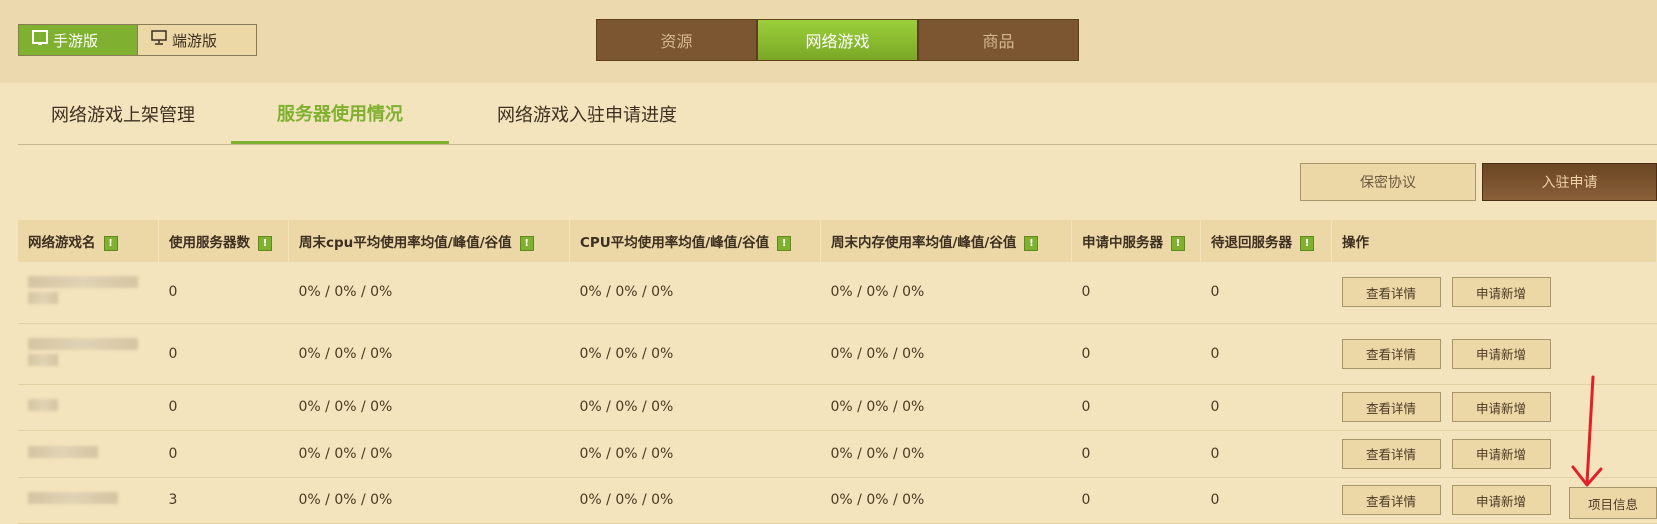  What do you see at coordinates (676, 40) in the screenshot?
I see `tab-resources: 资源` at bounding box center [676, 40].